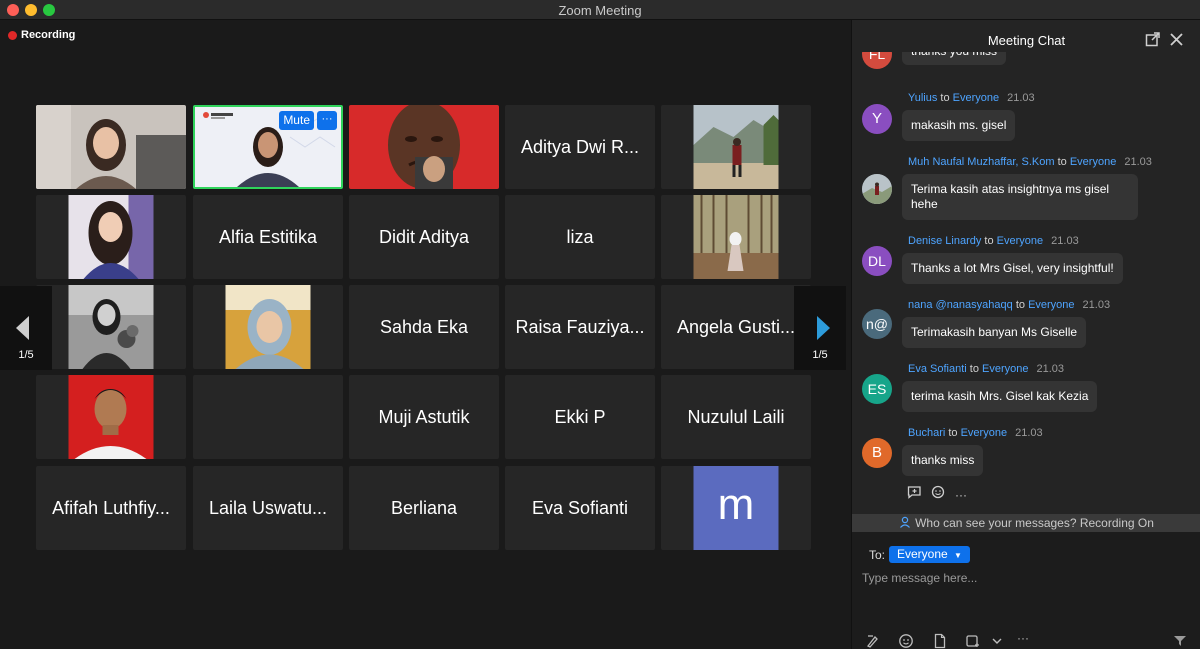 Image resolution: width=1200 pixels, height=649 pixels. I want to click on participant-name: Didit Aditya, so click(424, 236).